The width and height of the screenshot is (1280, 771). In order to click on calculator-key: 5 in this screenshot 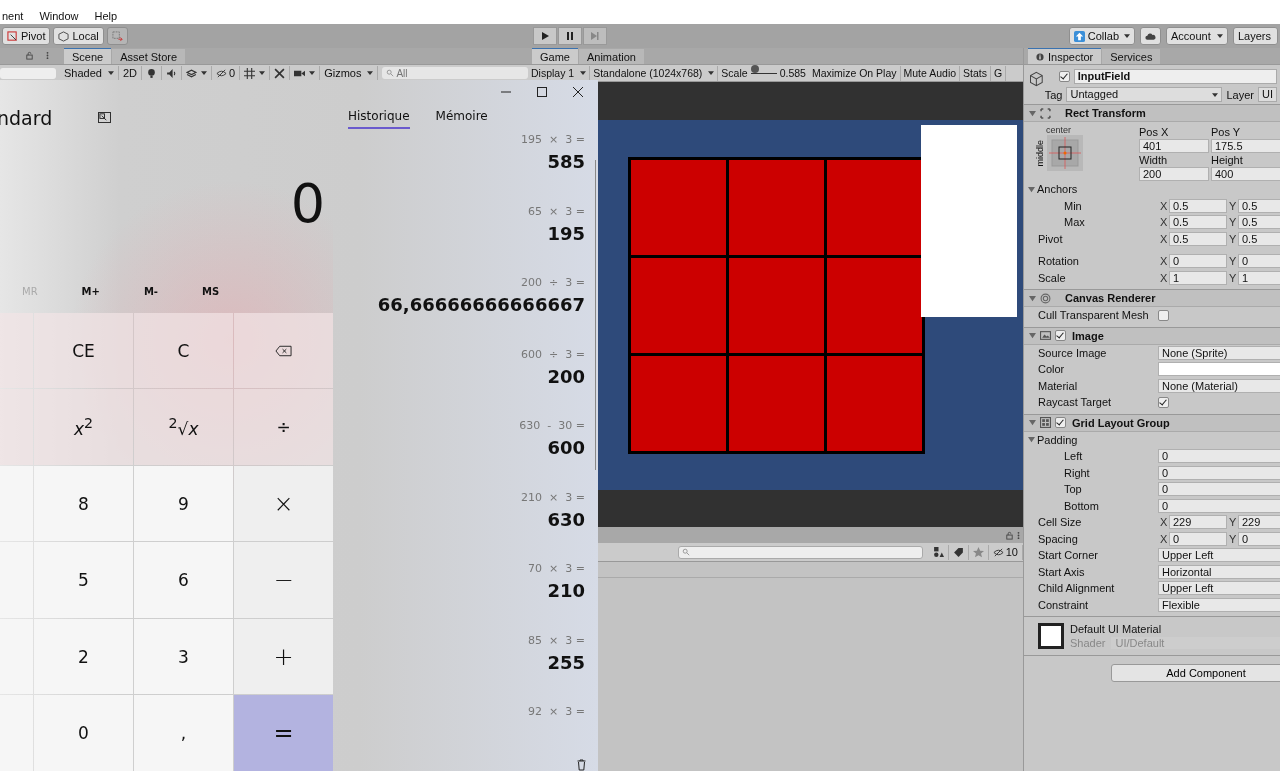, I will do `click(83, 580)`.